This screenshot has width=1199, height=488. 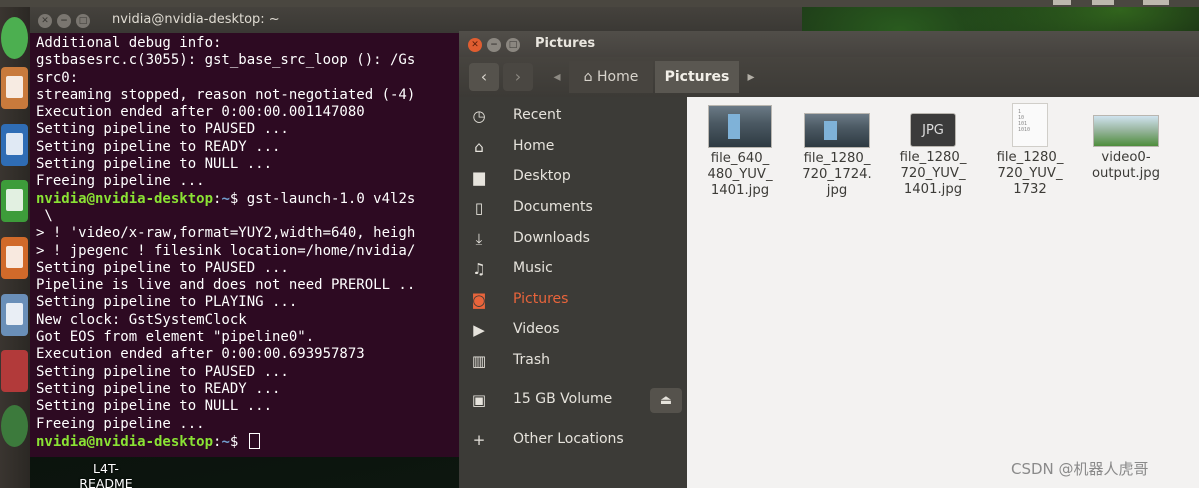 What do you see at coordinates (14, 145) in the screenshot?
I see `launcher-writer-icon` at bounding box center [14, 145].